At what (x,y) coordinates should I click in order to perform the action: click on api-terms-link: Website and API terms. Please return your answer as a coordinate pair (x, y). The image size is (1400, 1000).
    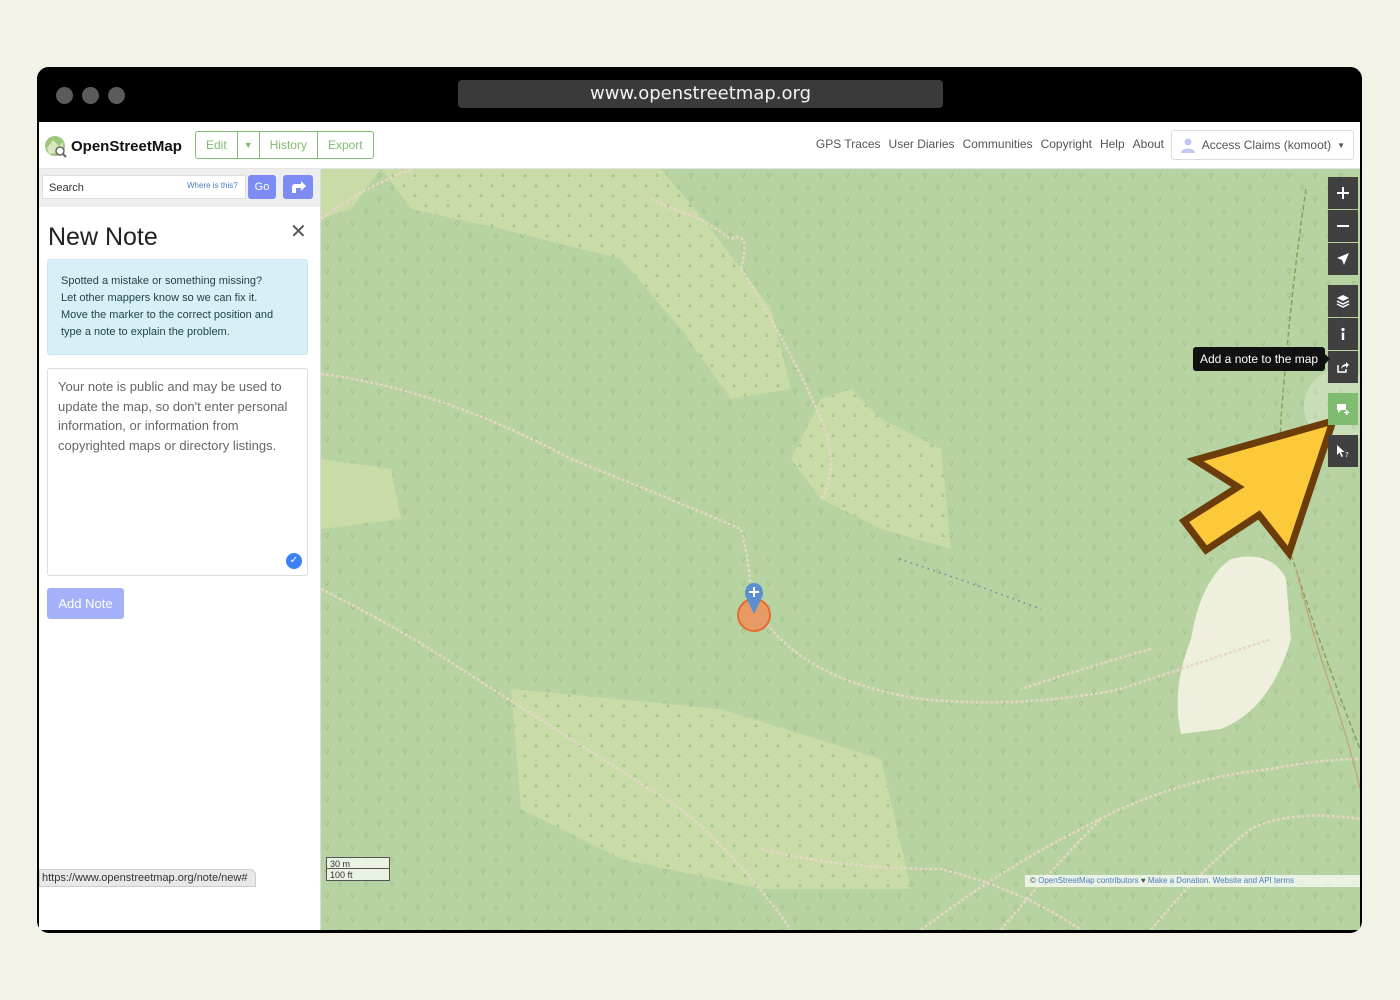
    Looking at the image, I should click on (1253, 880).